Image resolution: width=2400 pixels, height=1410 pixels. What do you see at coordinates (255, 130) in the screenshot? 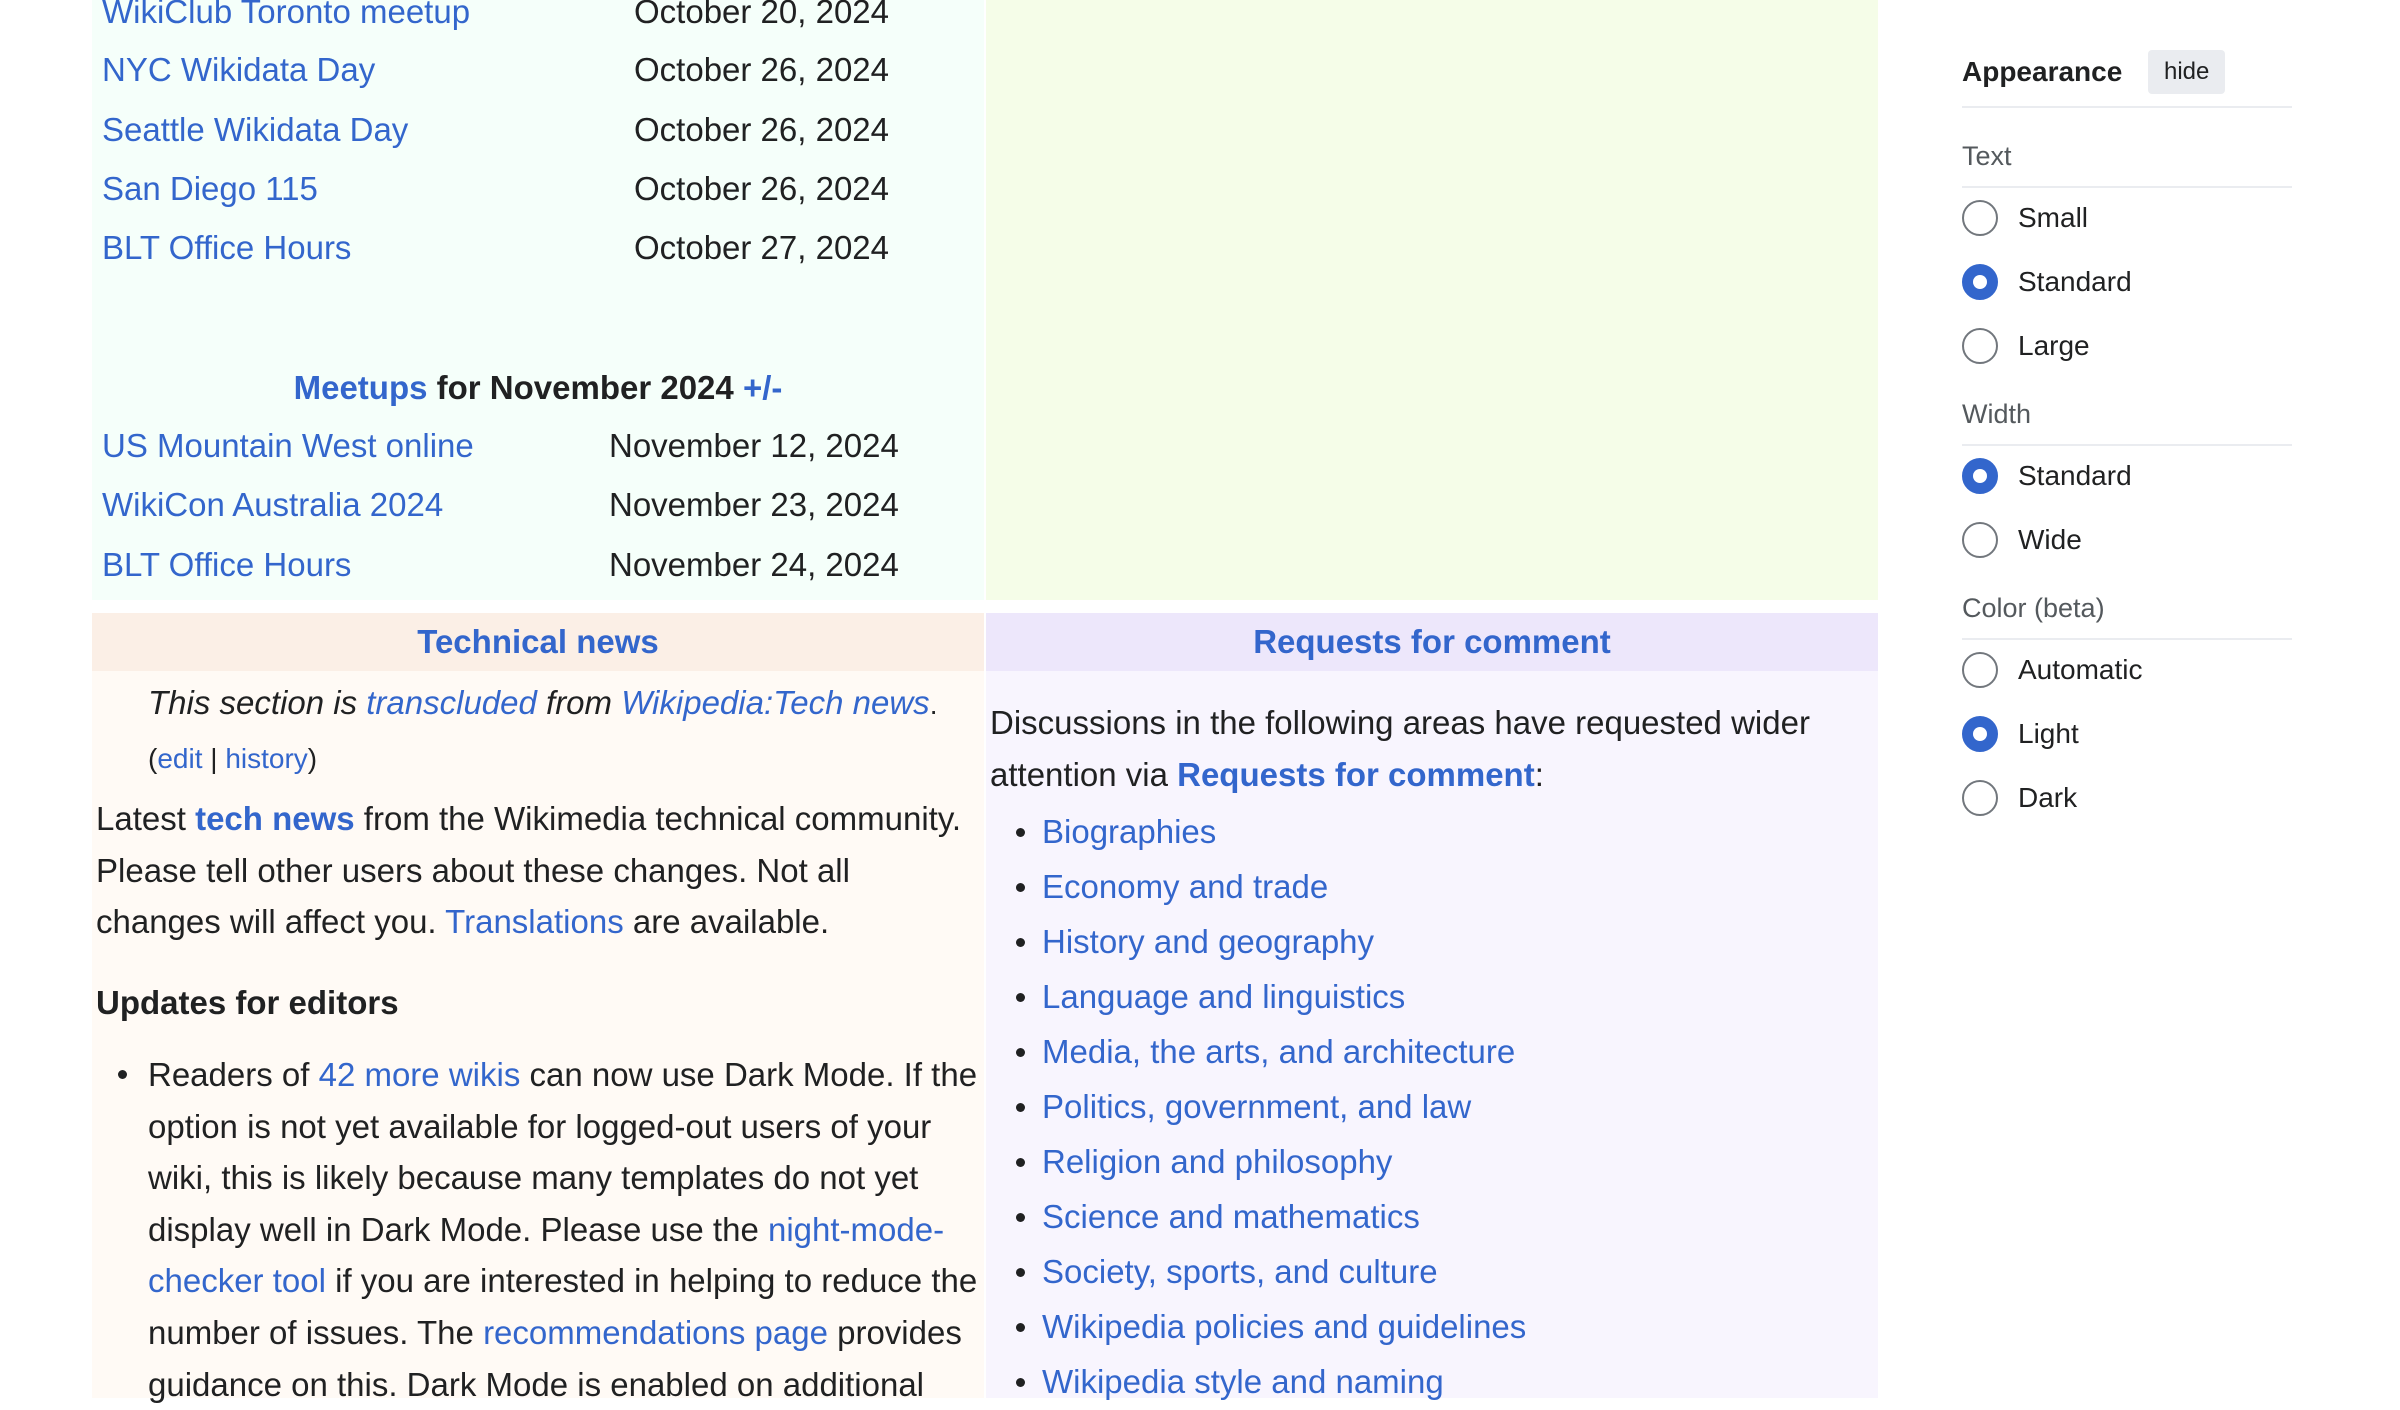
I see `event-link: Seattle Wikidata Day` at bounding box center [255, 130].